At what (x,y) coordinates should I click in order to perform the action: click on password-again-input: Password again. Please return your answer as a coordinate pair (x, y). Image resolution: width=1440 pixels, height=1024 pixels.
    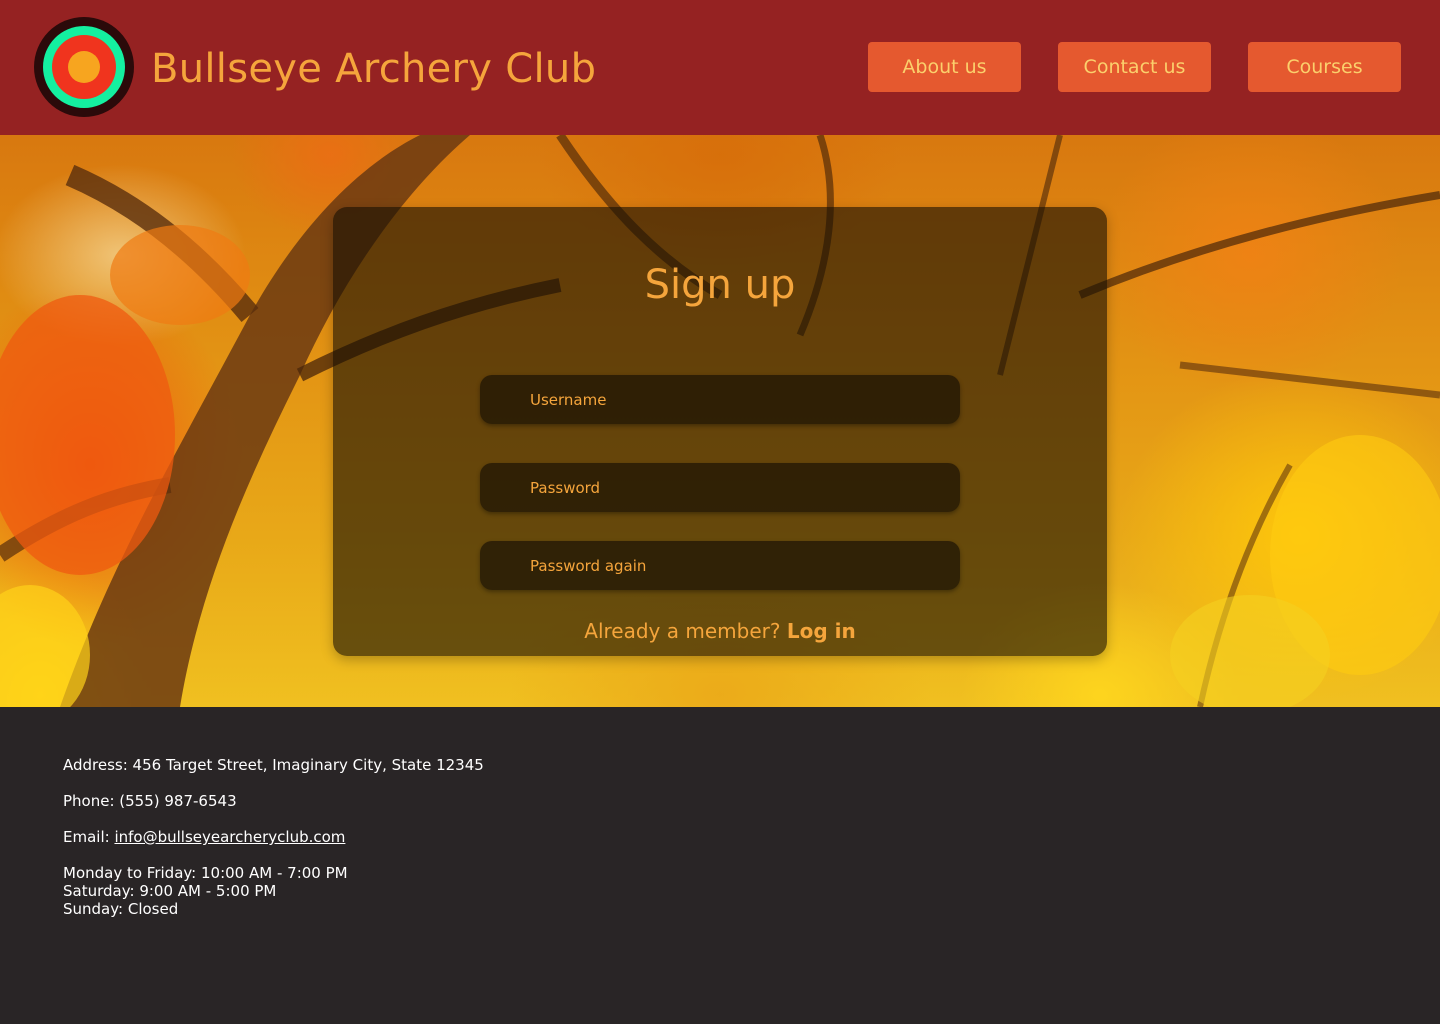
    Looking at the image, I should click on (720, 565).